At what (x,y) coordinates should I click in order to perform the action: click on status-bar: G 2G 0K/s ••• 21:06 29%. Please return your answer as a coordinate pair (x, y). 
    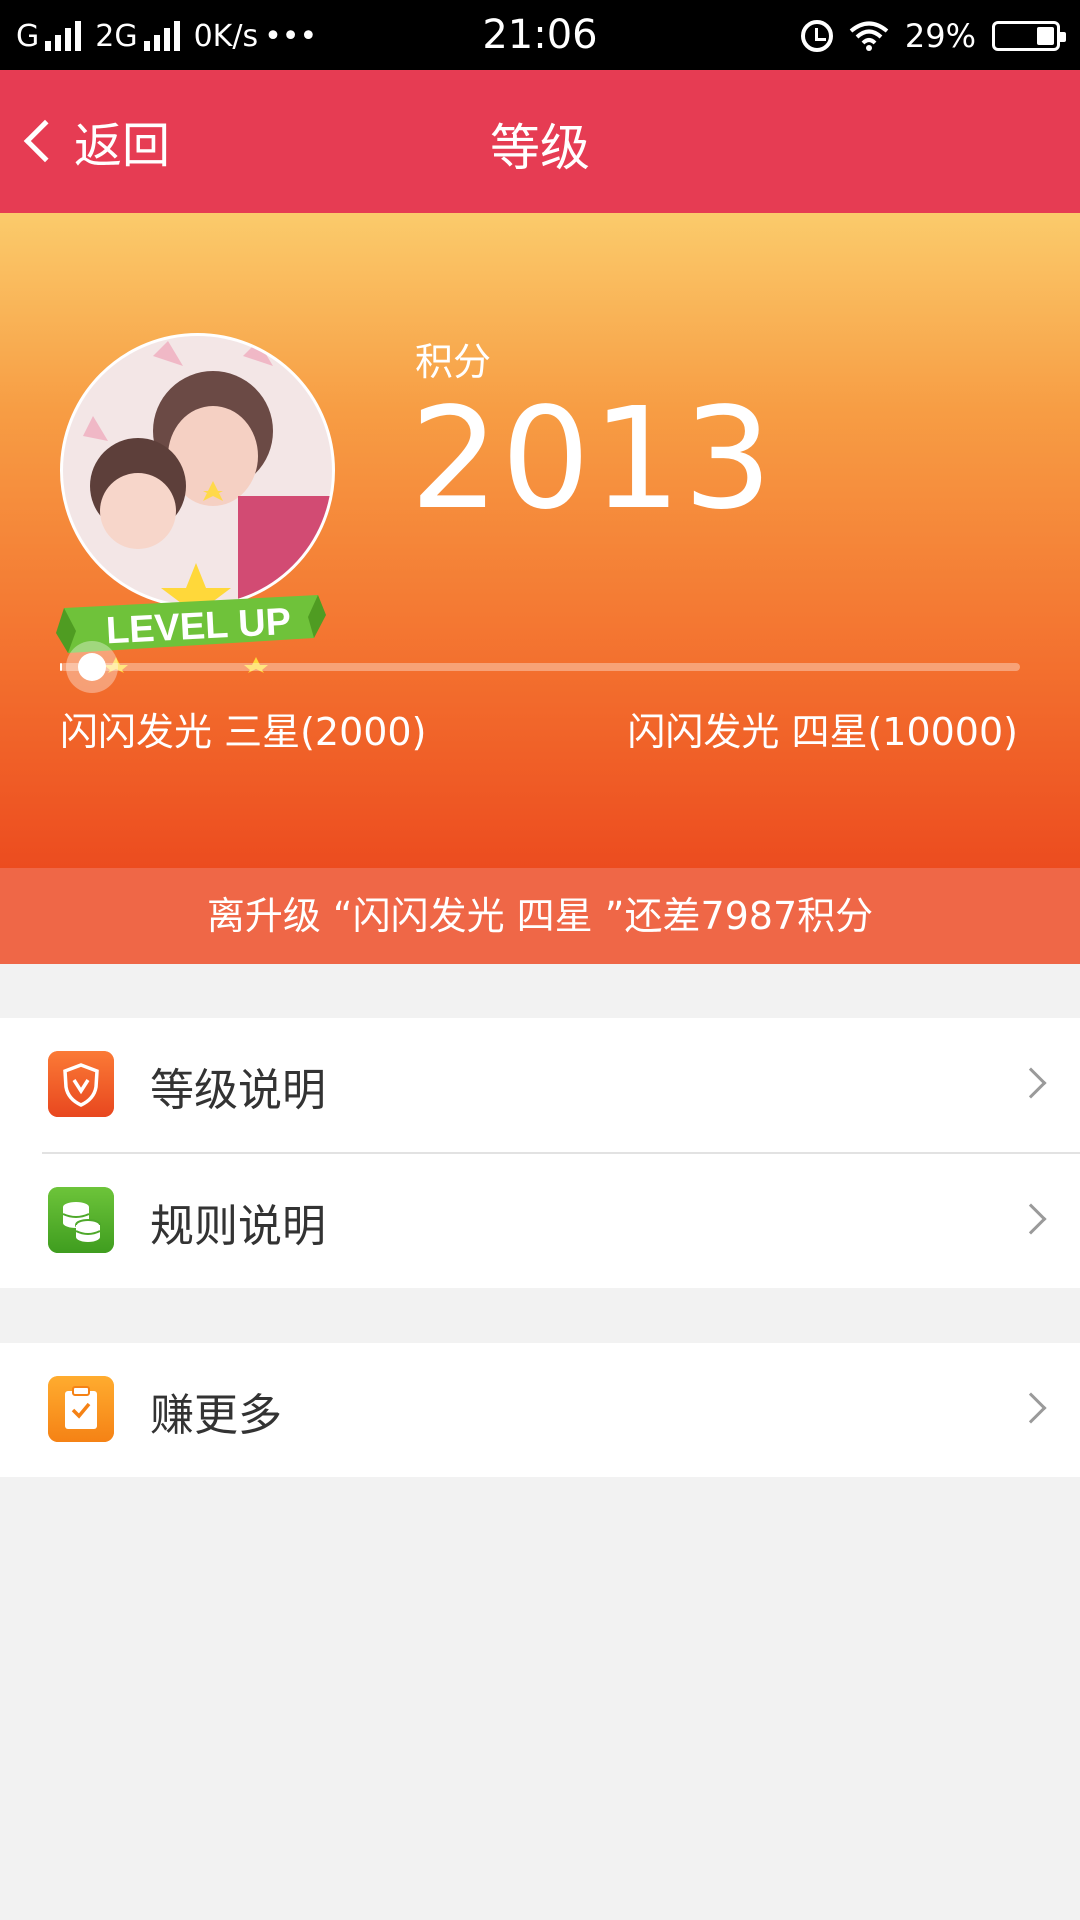
    Looking at the image, I should click on (540, 35).